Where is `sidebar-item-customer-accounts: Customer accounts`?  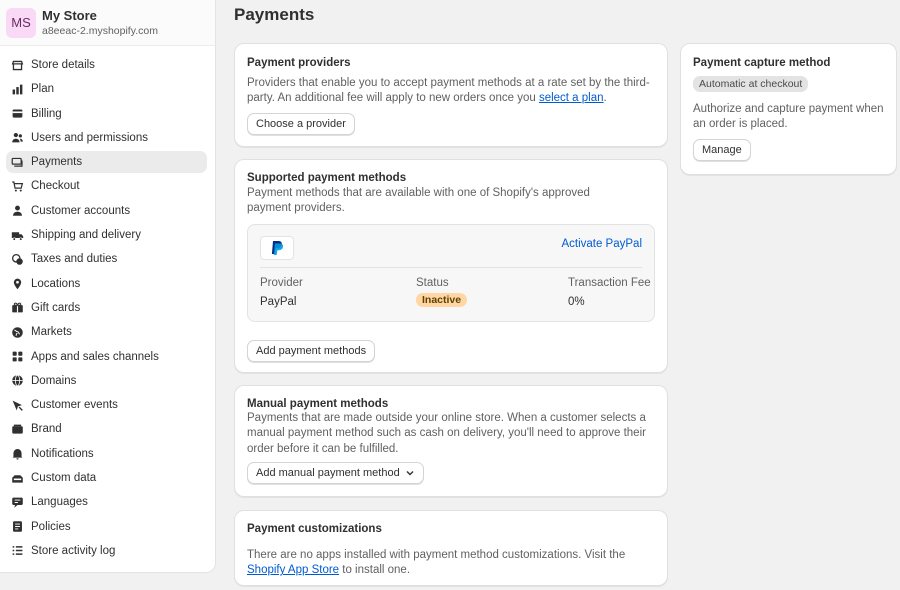
sidebar-item-customer-accounts: Customer accounts is located at coordinates (106, 211).